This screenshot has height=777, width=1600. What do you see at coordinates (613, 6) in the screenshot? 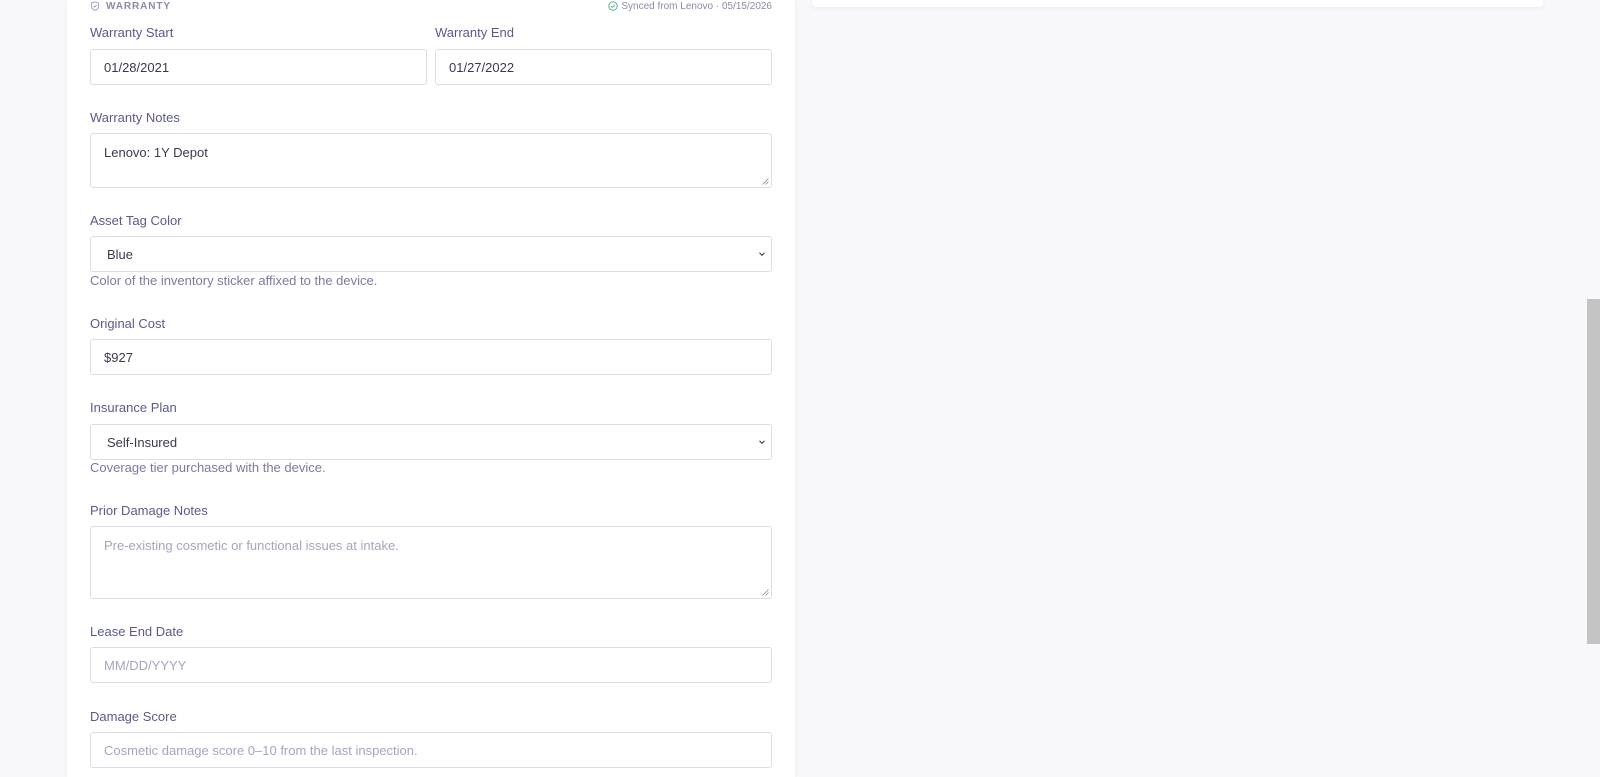
I see `check-circle-icon` at bounding box center [613, 6].